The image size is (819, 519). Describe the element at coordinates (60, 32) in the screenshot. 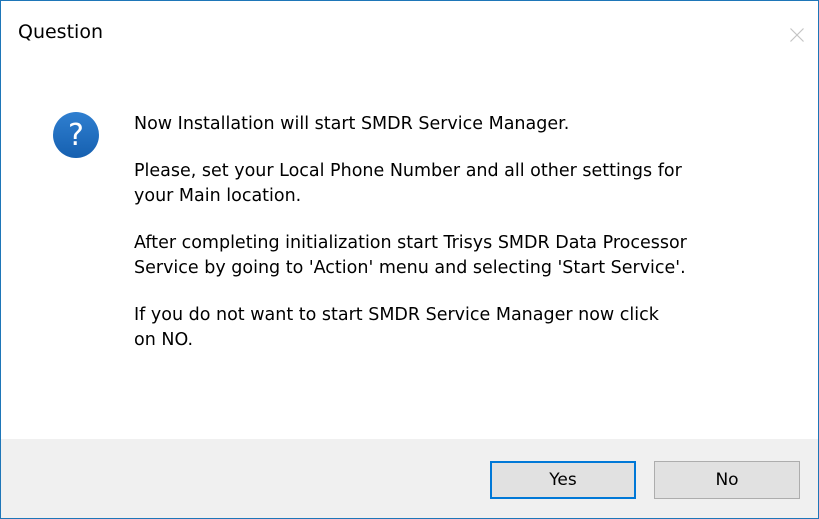

I see `window-title: Question` at that location.